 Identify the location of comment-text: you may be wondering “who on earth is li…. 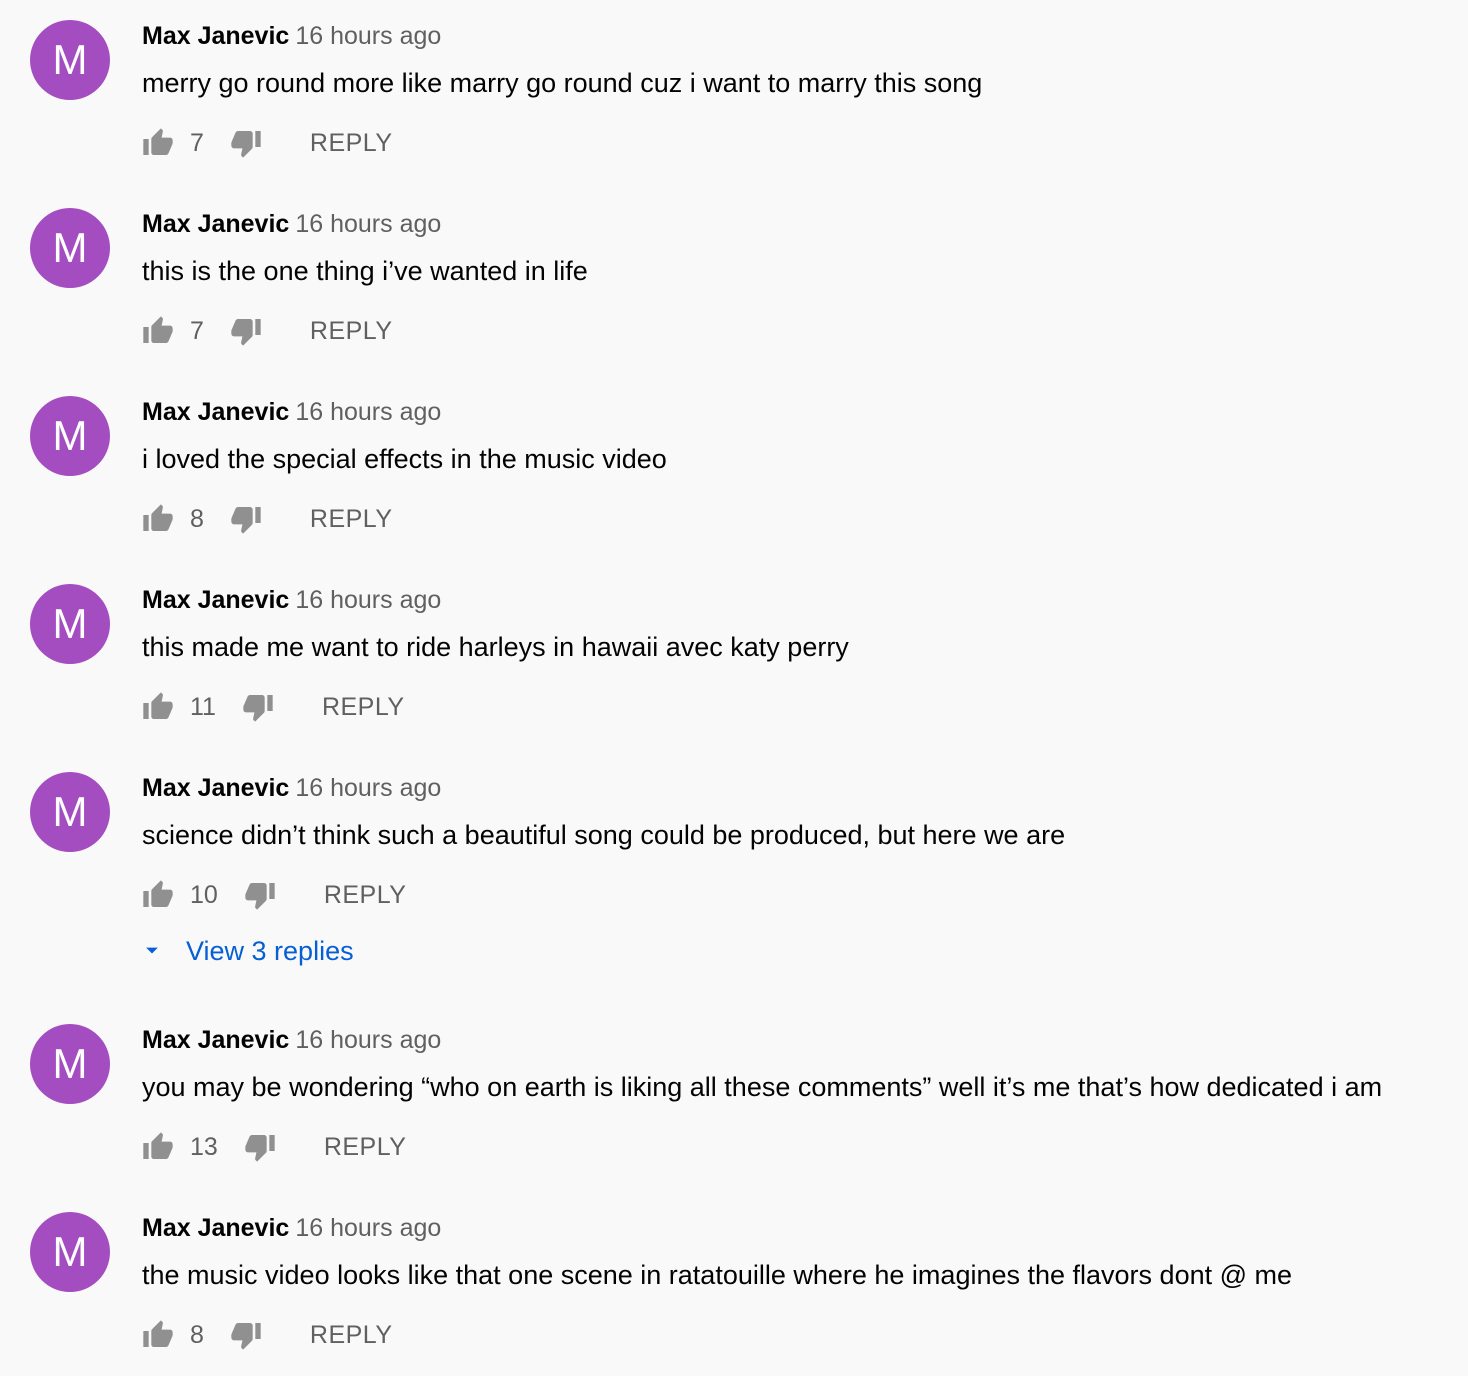
(762, 1087).